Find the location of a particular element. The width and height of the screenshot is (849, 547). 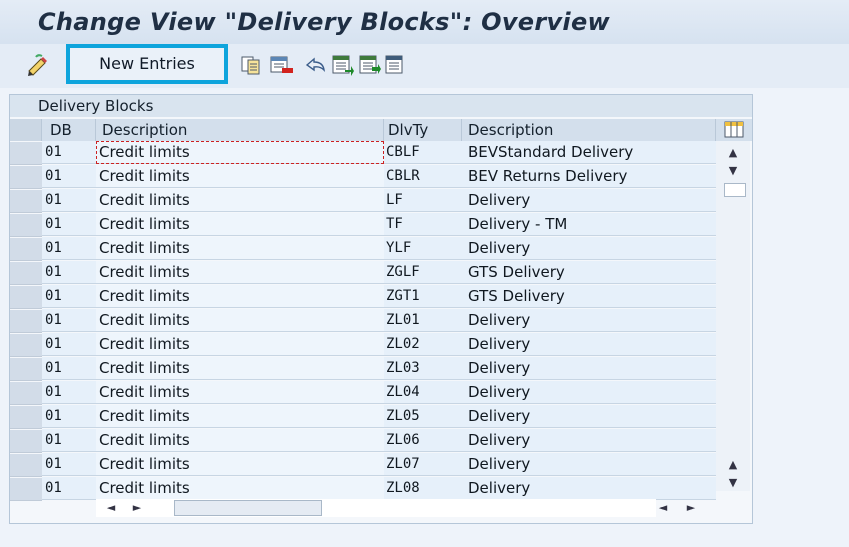

cell-dlvty: CBLR is located at coordinates (423, 176).